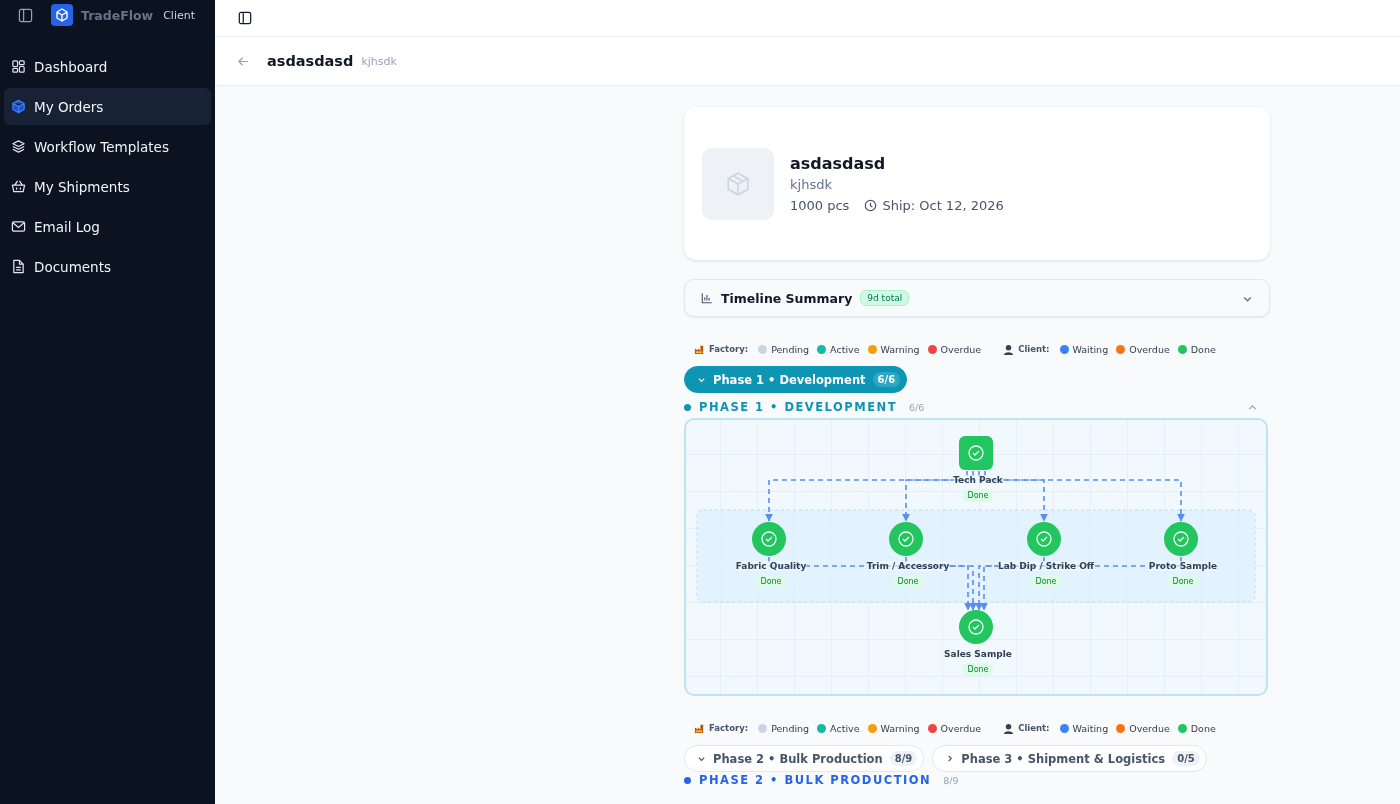  I want to click on role-label: Client, so click(179, 15).